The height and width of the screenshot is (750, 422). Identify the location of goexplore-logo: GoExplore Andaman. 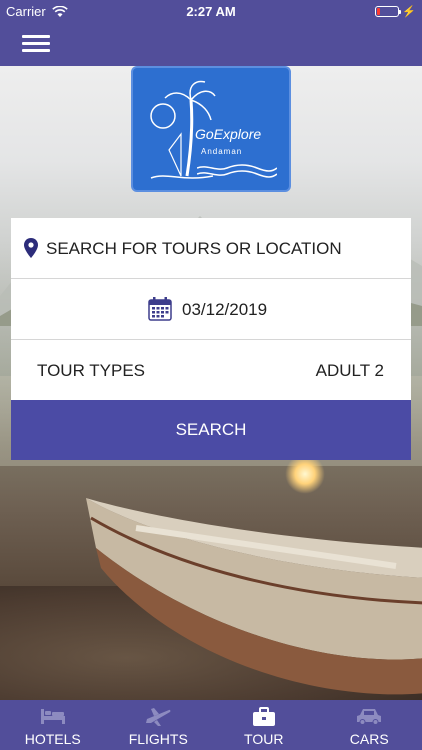
(211, 129).